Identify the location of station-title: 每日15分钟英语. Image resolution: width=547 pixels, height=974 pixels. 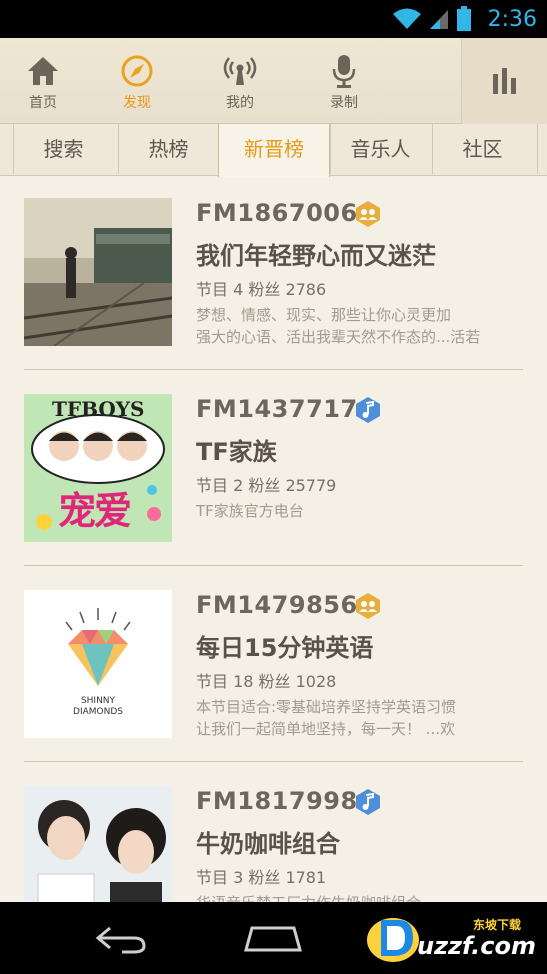
(285, 648).